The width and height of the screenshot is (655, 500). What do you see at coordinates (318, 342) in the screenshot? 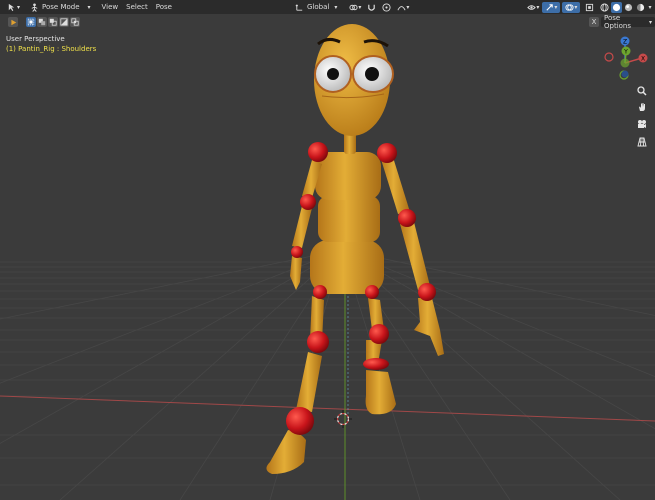
I see `joint-left-knee` at bounding box center [318, 342].